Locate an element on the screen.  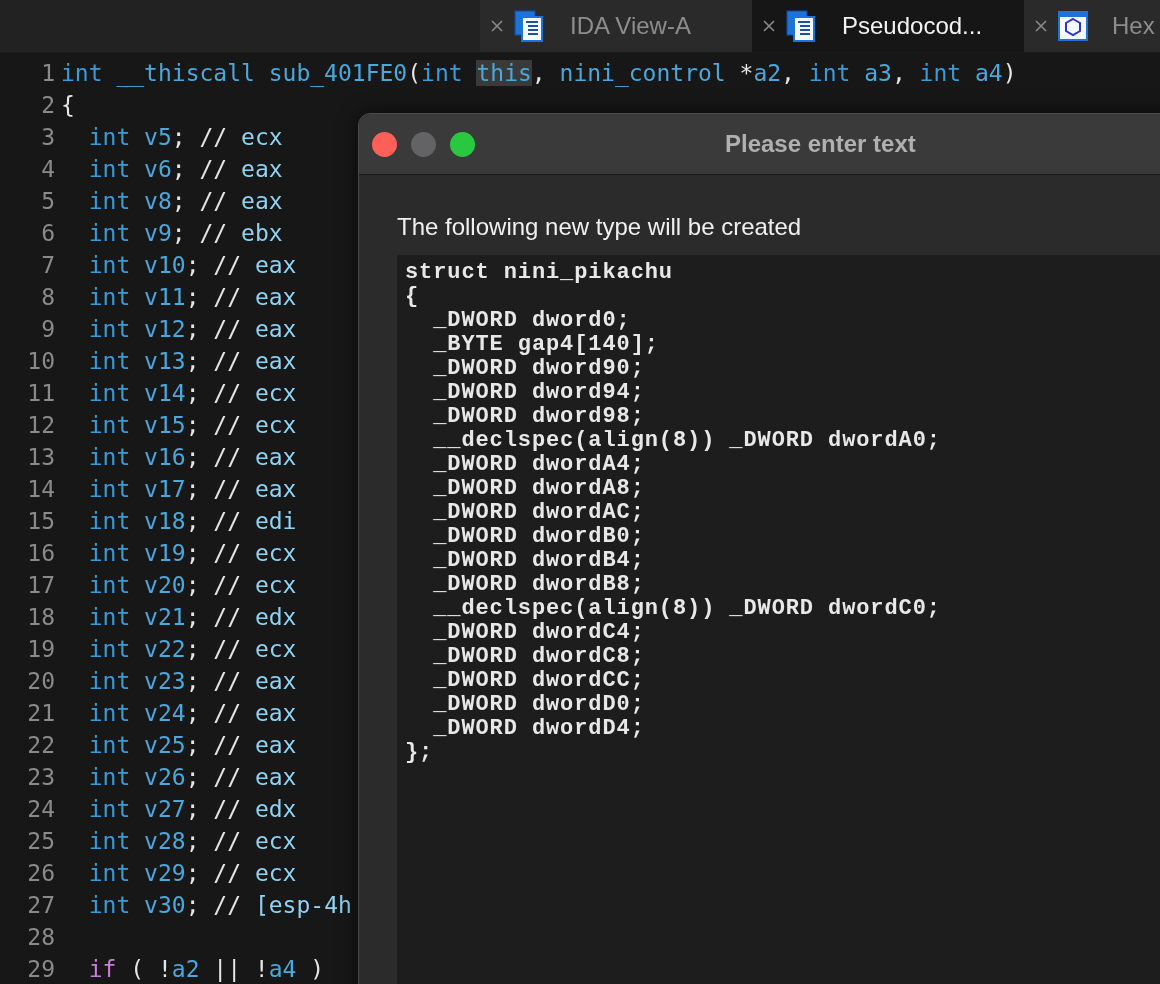
code-line: int v25; // eax is located at coordinates (192, 745).